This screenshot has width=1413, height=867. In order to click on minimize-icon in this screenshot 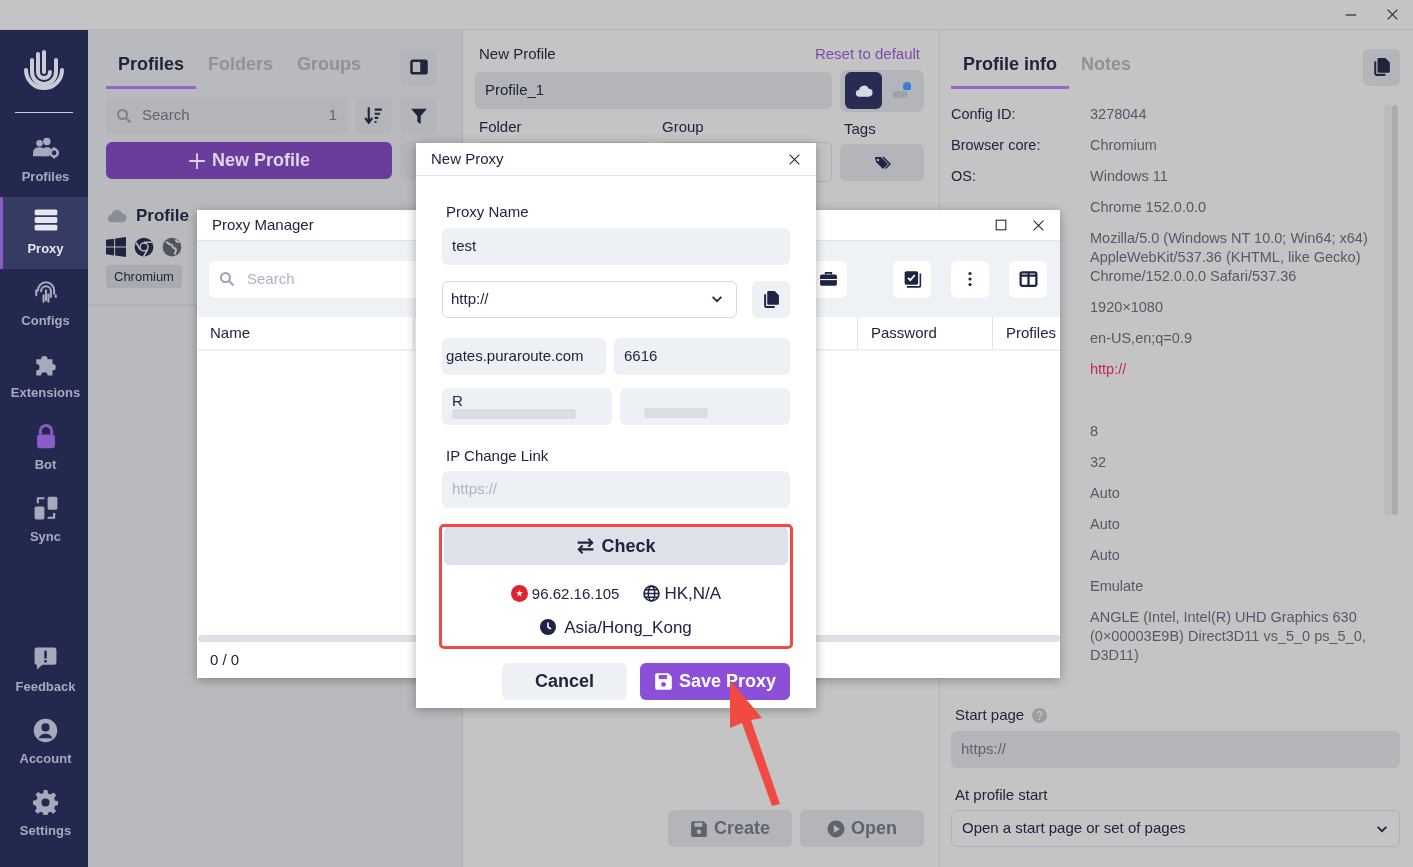, I will do `click(1351, 14)`.